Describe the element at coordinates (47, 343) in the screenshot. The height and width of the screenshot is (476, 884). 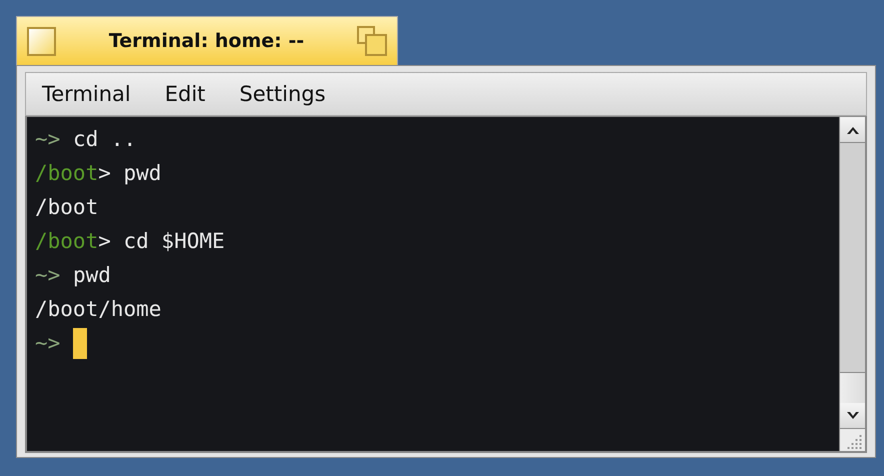
I see `terminal-line: ~>` at that location.